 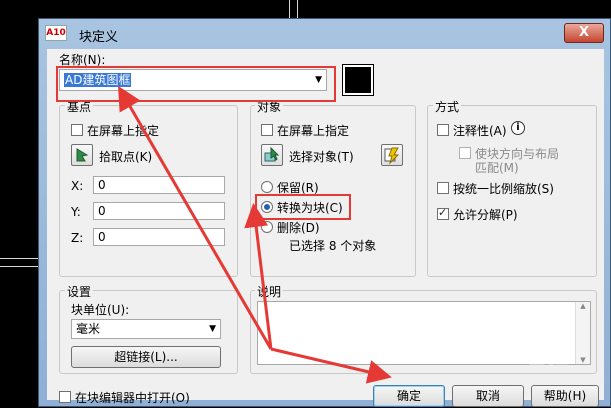 I want to click on description-scrollbar: ▲ ▼, so click(x=582, y=333).